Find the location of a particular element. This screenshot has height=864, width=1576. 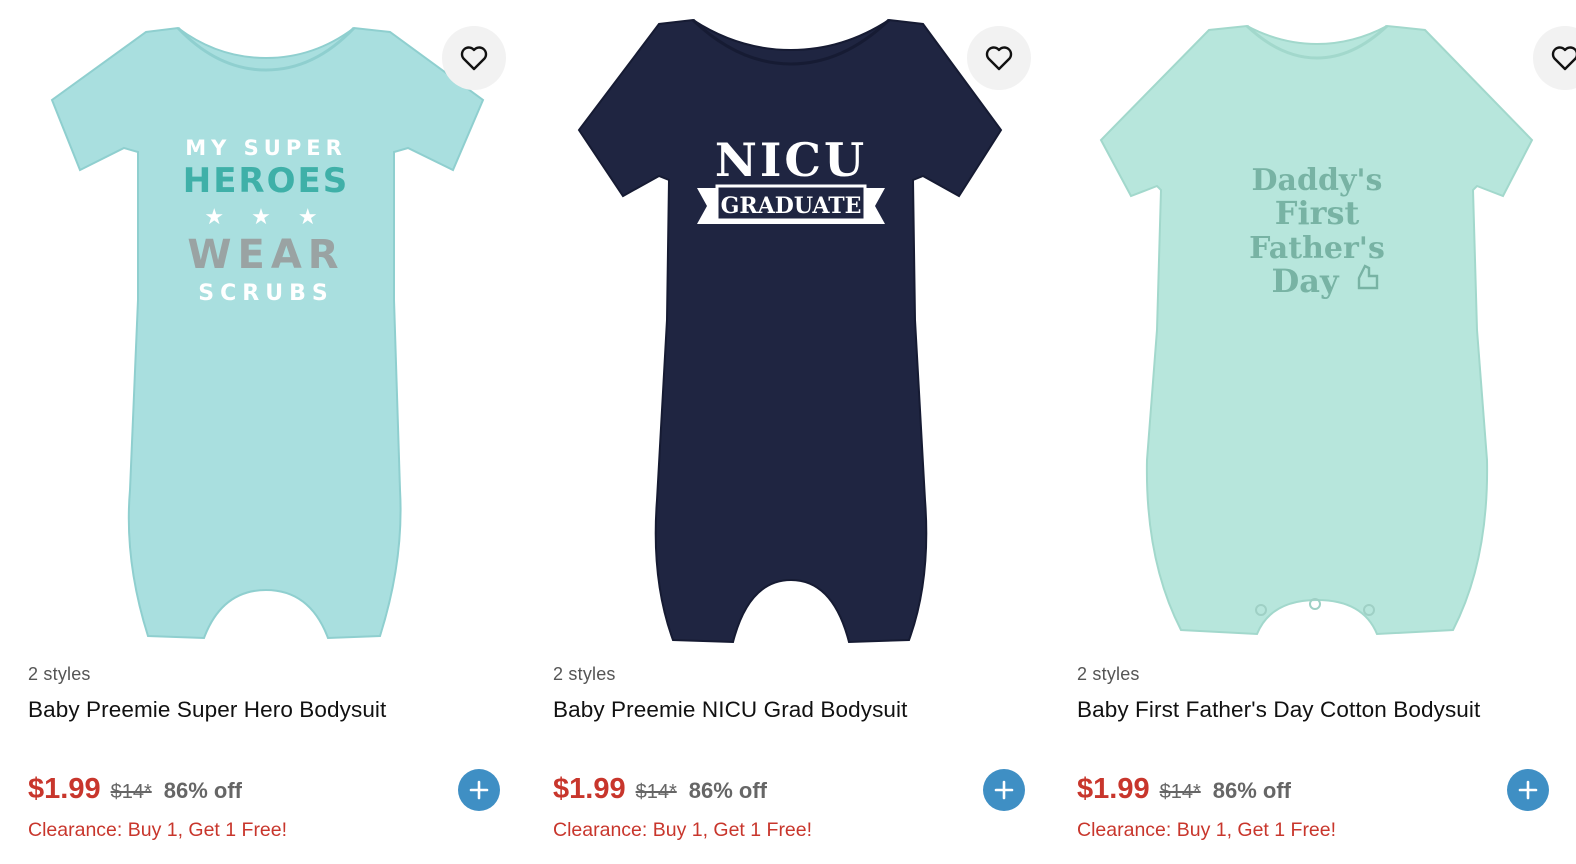

print-line: WEAR is located at coordinates (265, 255).